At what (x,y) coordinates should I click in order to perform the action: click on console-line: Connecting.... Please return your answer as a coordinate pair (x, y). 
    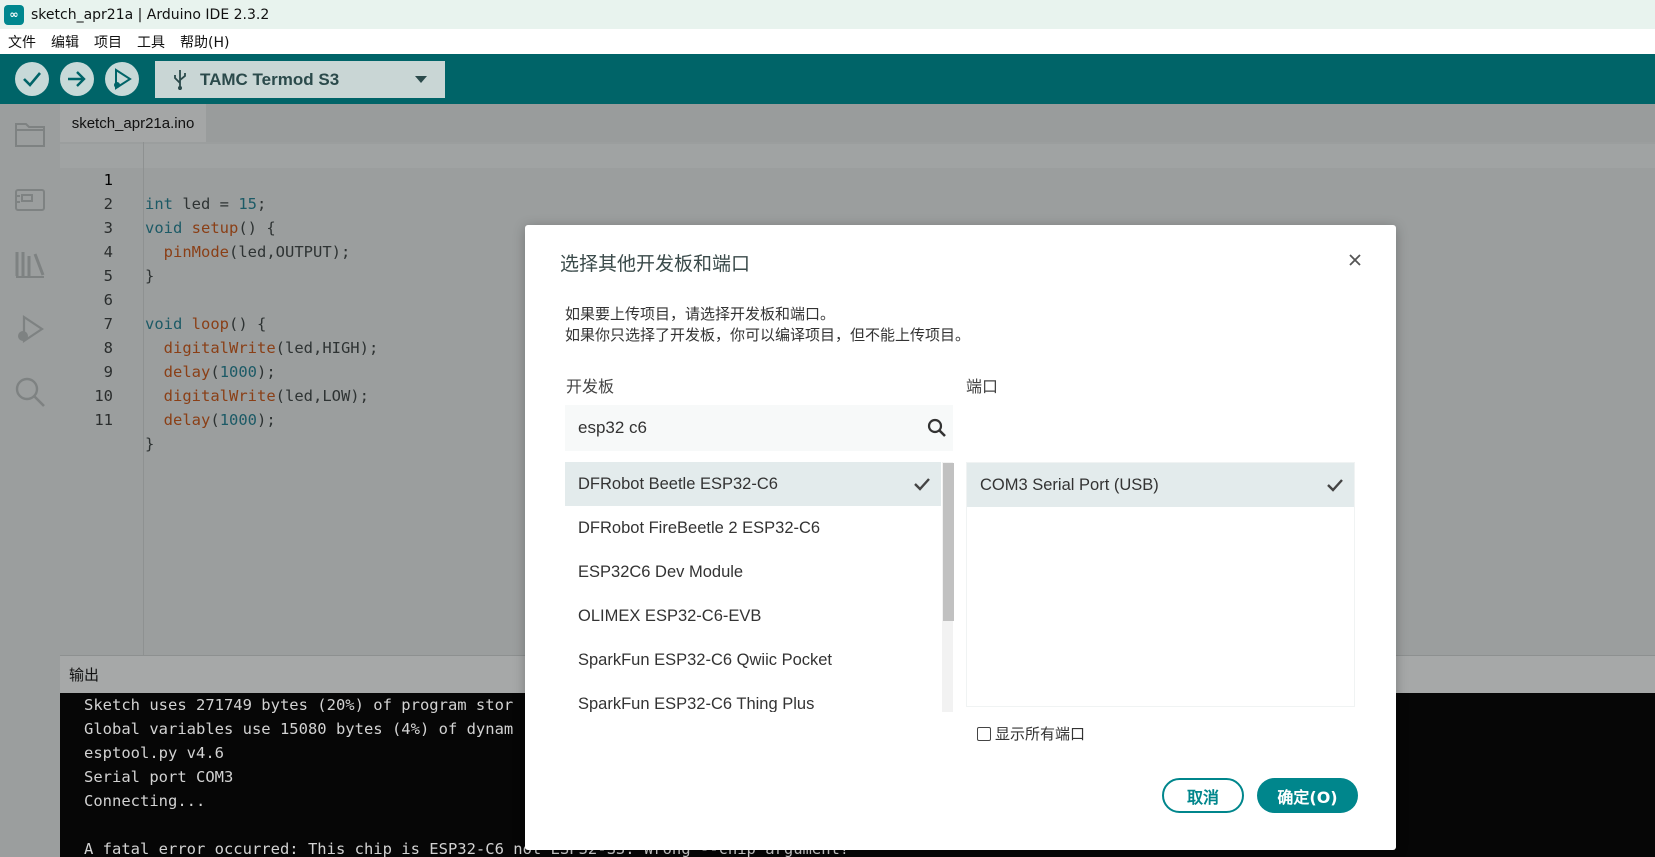
    Looking at the image, I should click on (145, 801).